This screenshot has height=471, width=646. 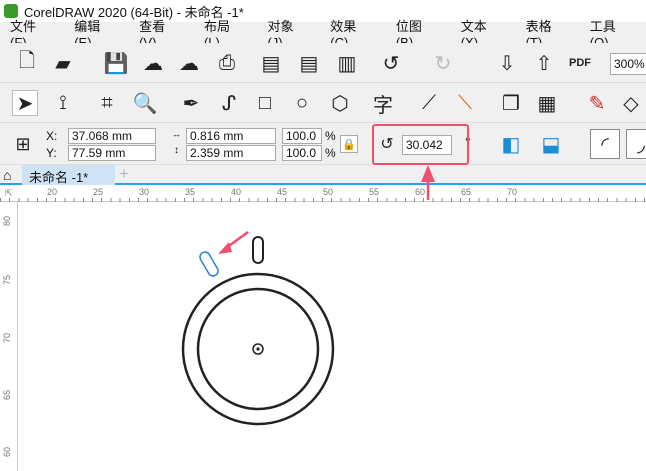 What do you see at coordinates (258, 250) in the screenshot?
I see `slot-shape` at bounding box center [258, 250].